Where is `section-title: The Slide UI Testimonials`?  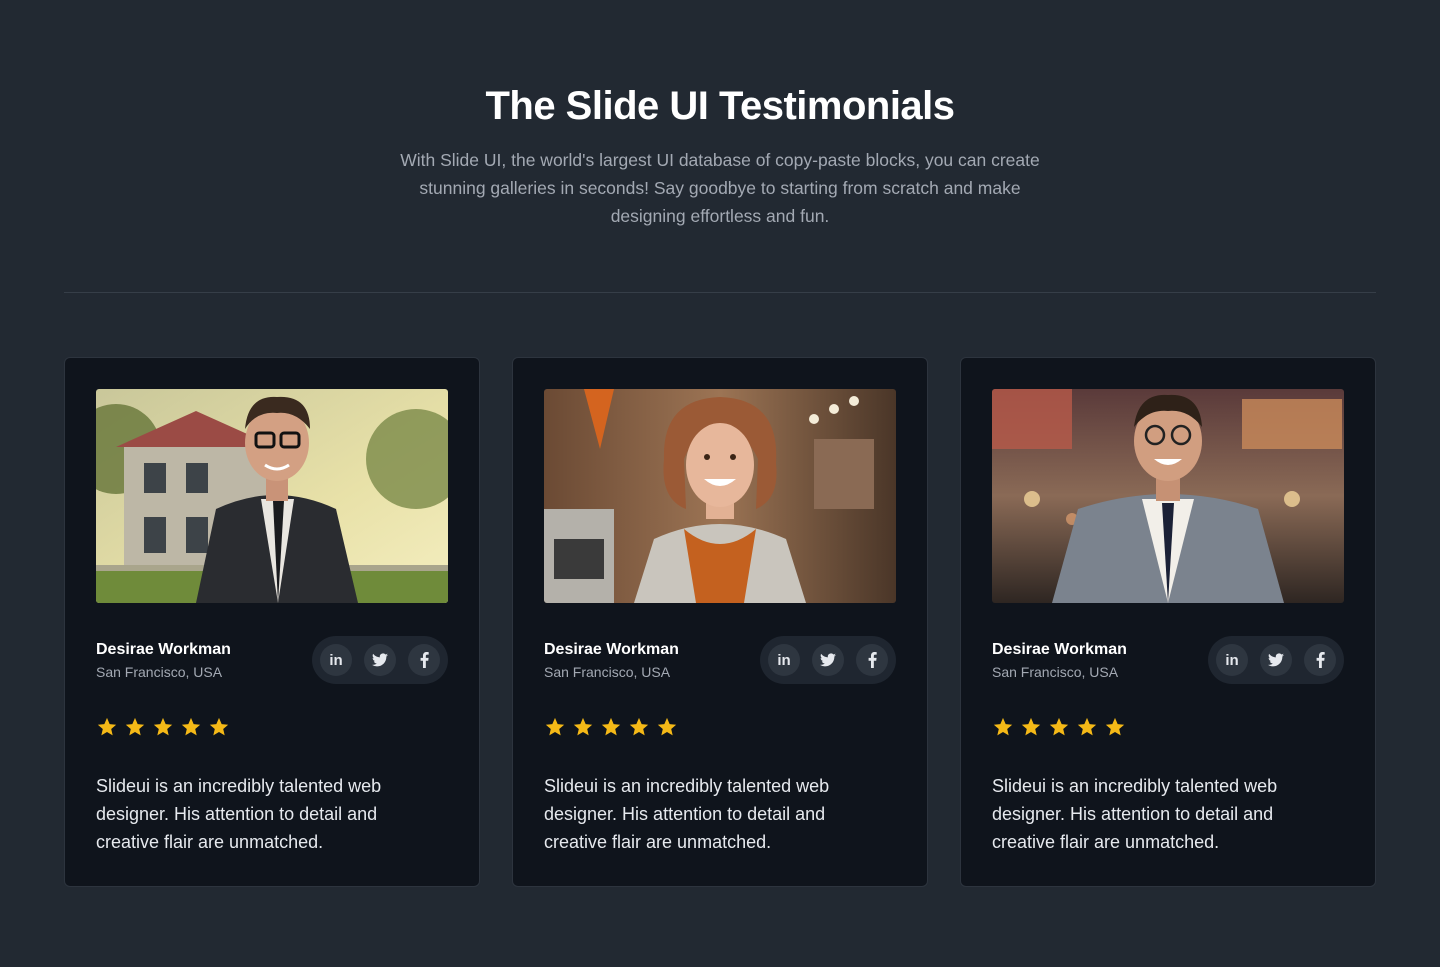
section-title: The Slide UI Testimonials is located at coordinates (720, 106).